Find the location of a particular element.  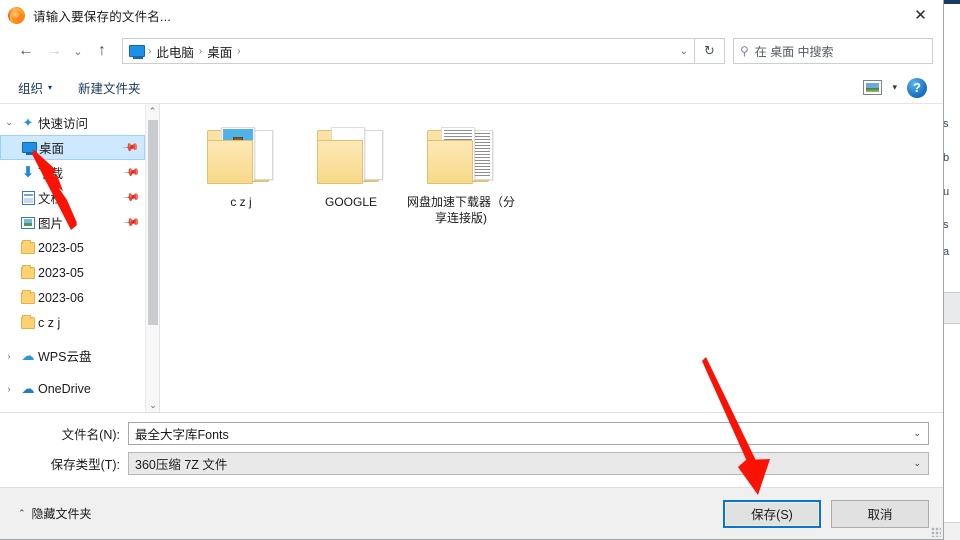

sidebar-item-wps-cloud: › ☁ WPS云盘 is located at coordinates (72, 355).